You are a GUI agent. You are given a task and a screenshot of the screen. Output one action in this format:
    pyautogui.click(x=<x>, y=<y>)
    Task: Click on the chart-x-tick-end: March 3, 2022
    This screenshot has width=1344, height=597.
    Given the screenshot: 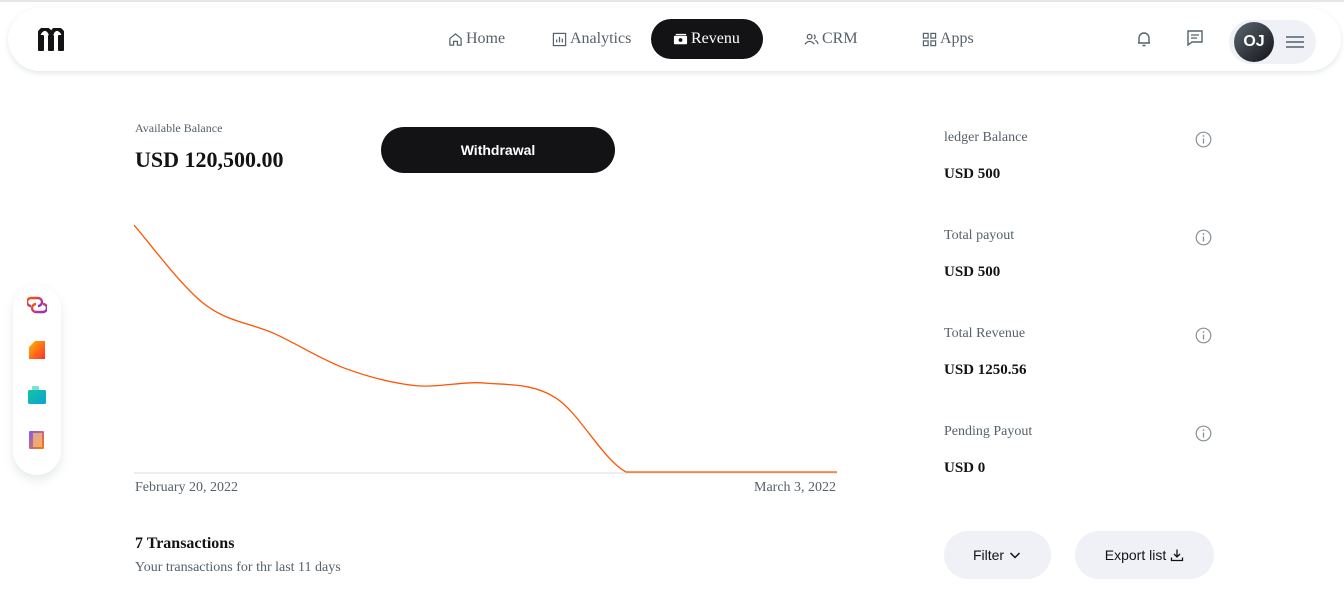 What is the action you would take?
    pyautogui.click(x=795, y=487)
    